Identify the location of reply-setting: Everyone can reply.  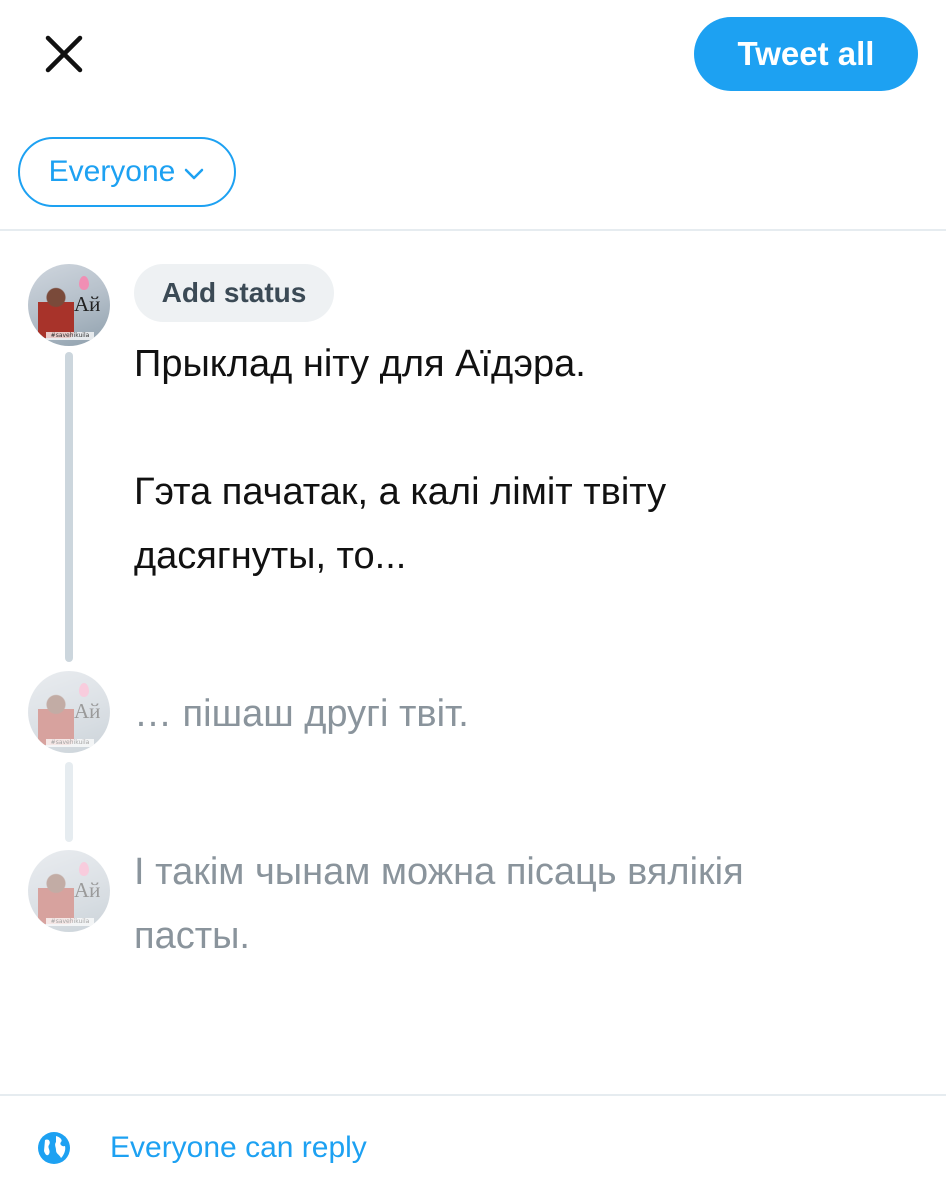
(201, 1148).